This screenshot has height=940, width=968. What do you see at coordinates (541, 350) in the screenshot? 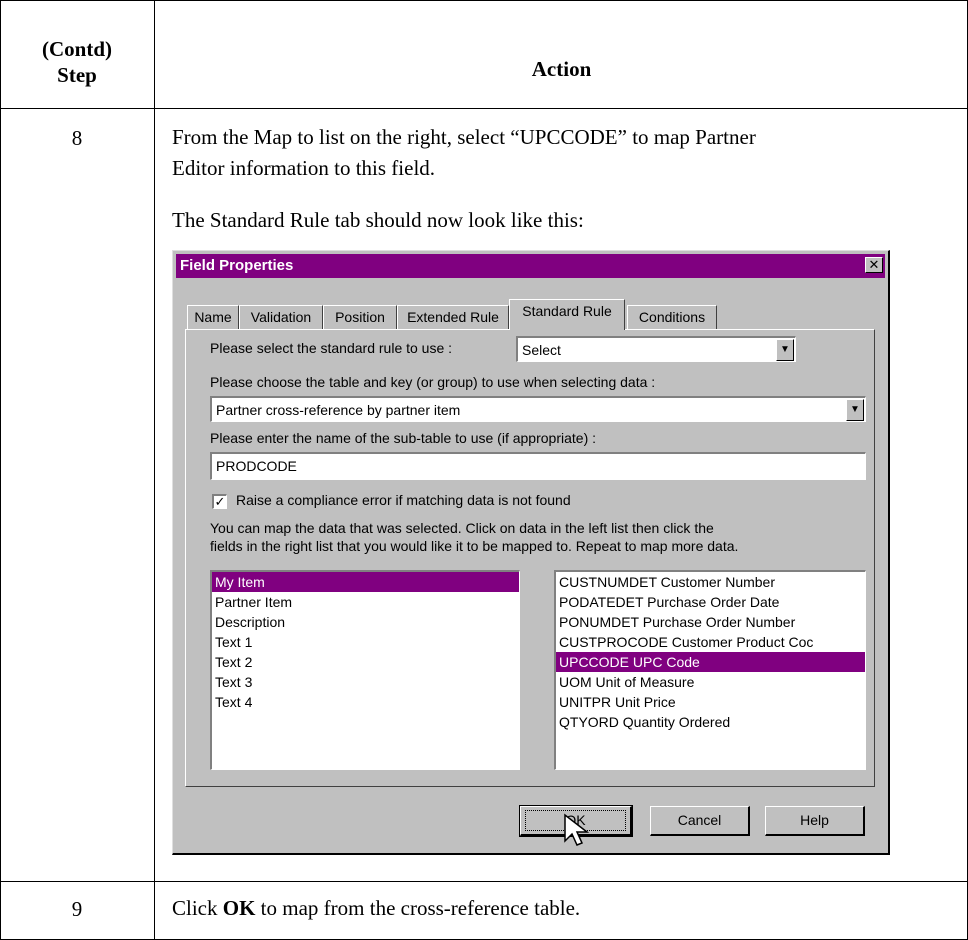
I see `rule-select-value: Select` at bounding box center [541, 350].